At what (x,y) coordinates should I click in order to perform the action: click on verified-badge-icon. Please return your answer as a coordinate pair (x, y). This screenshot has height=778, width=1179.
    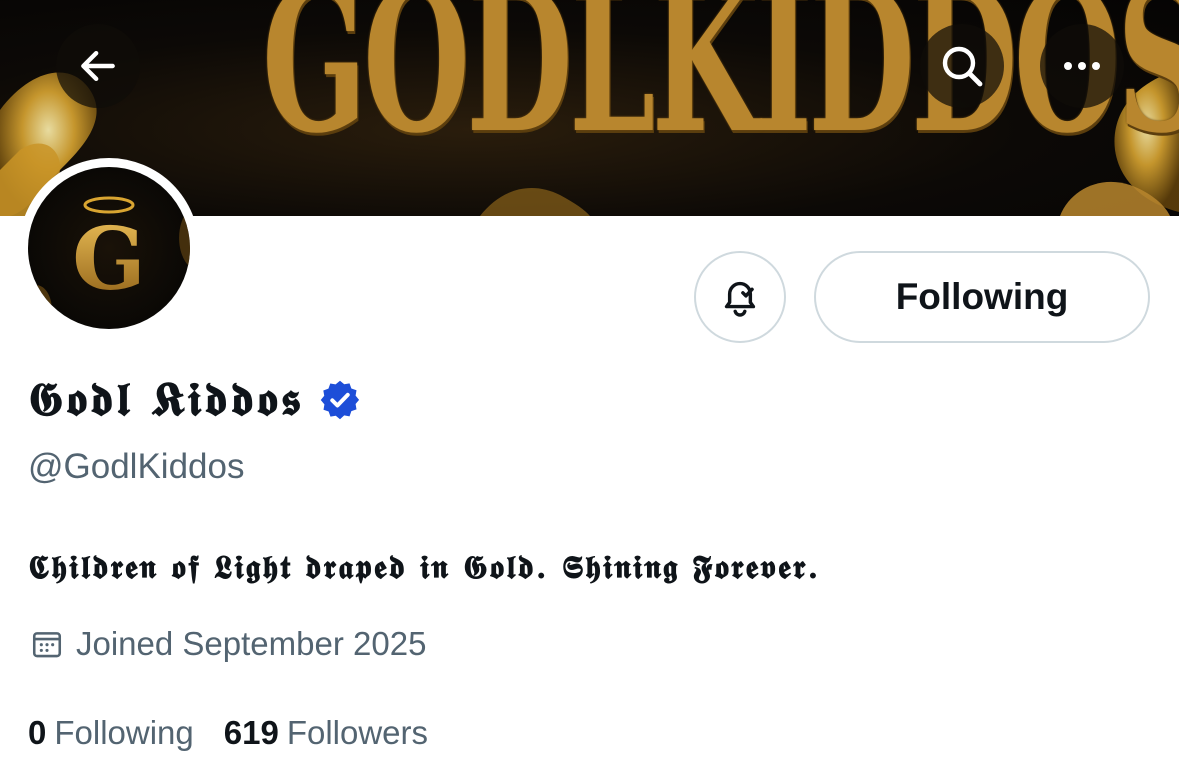
    Looking at the image, I should click on (340, 400).